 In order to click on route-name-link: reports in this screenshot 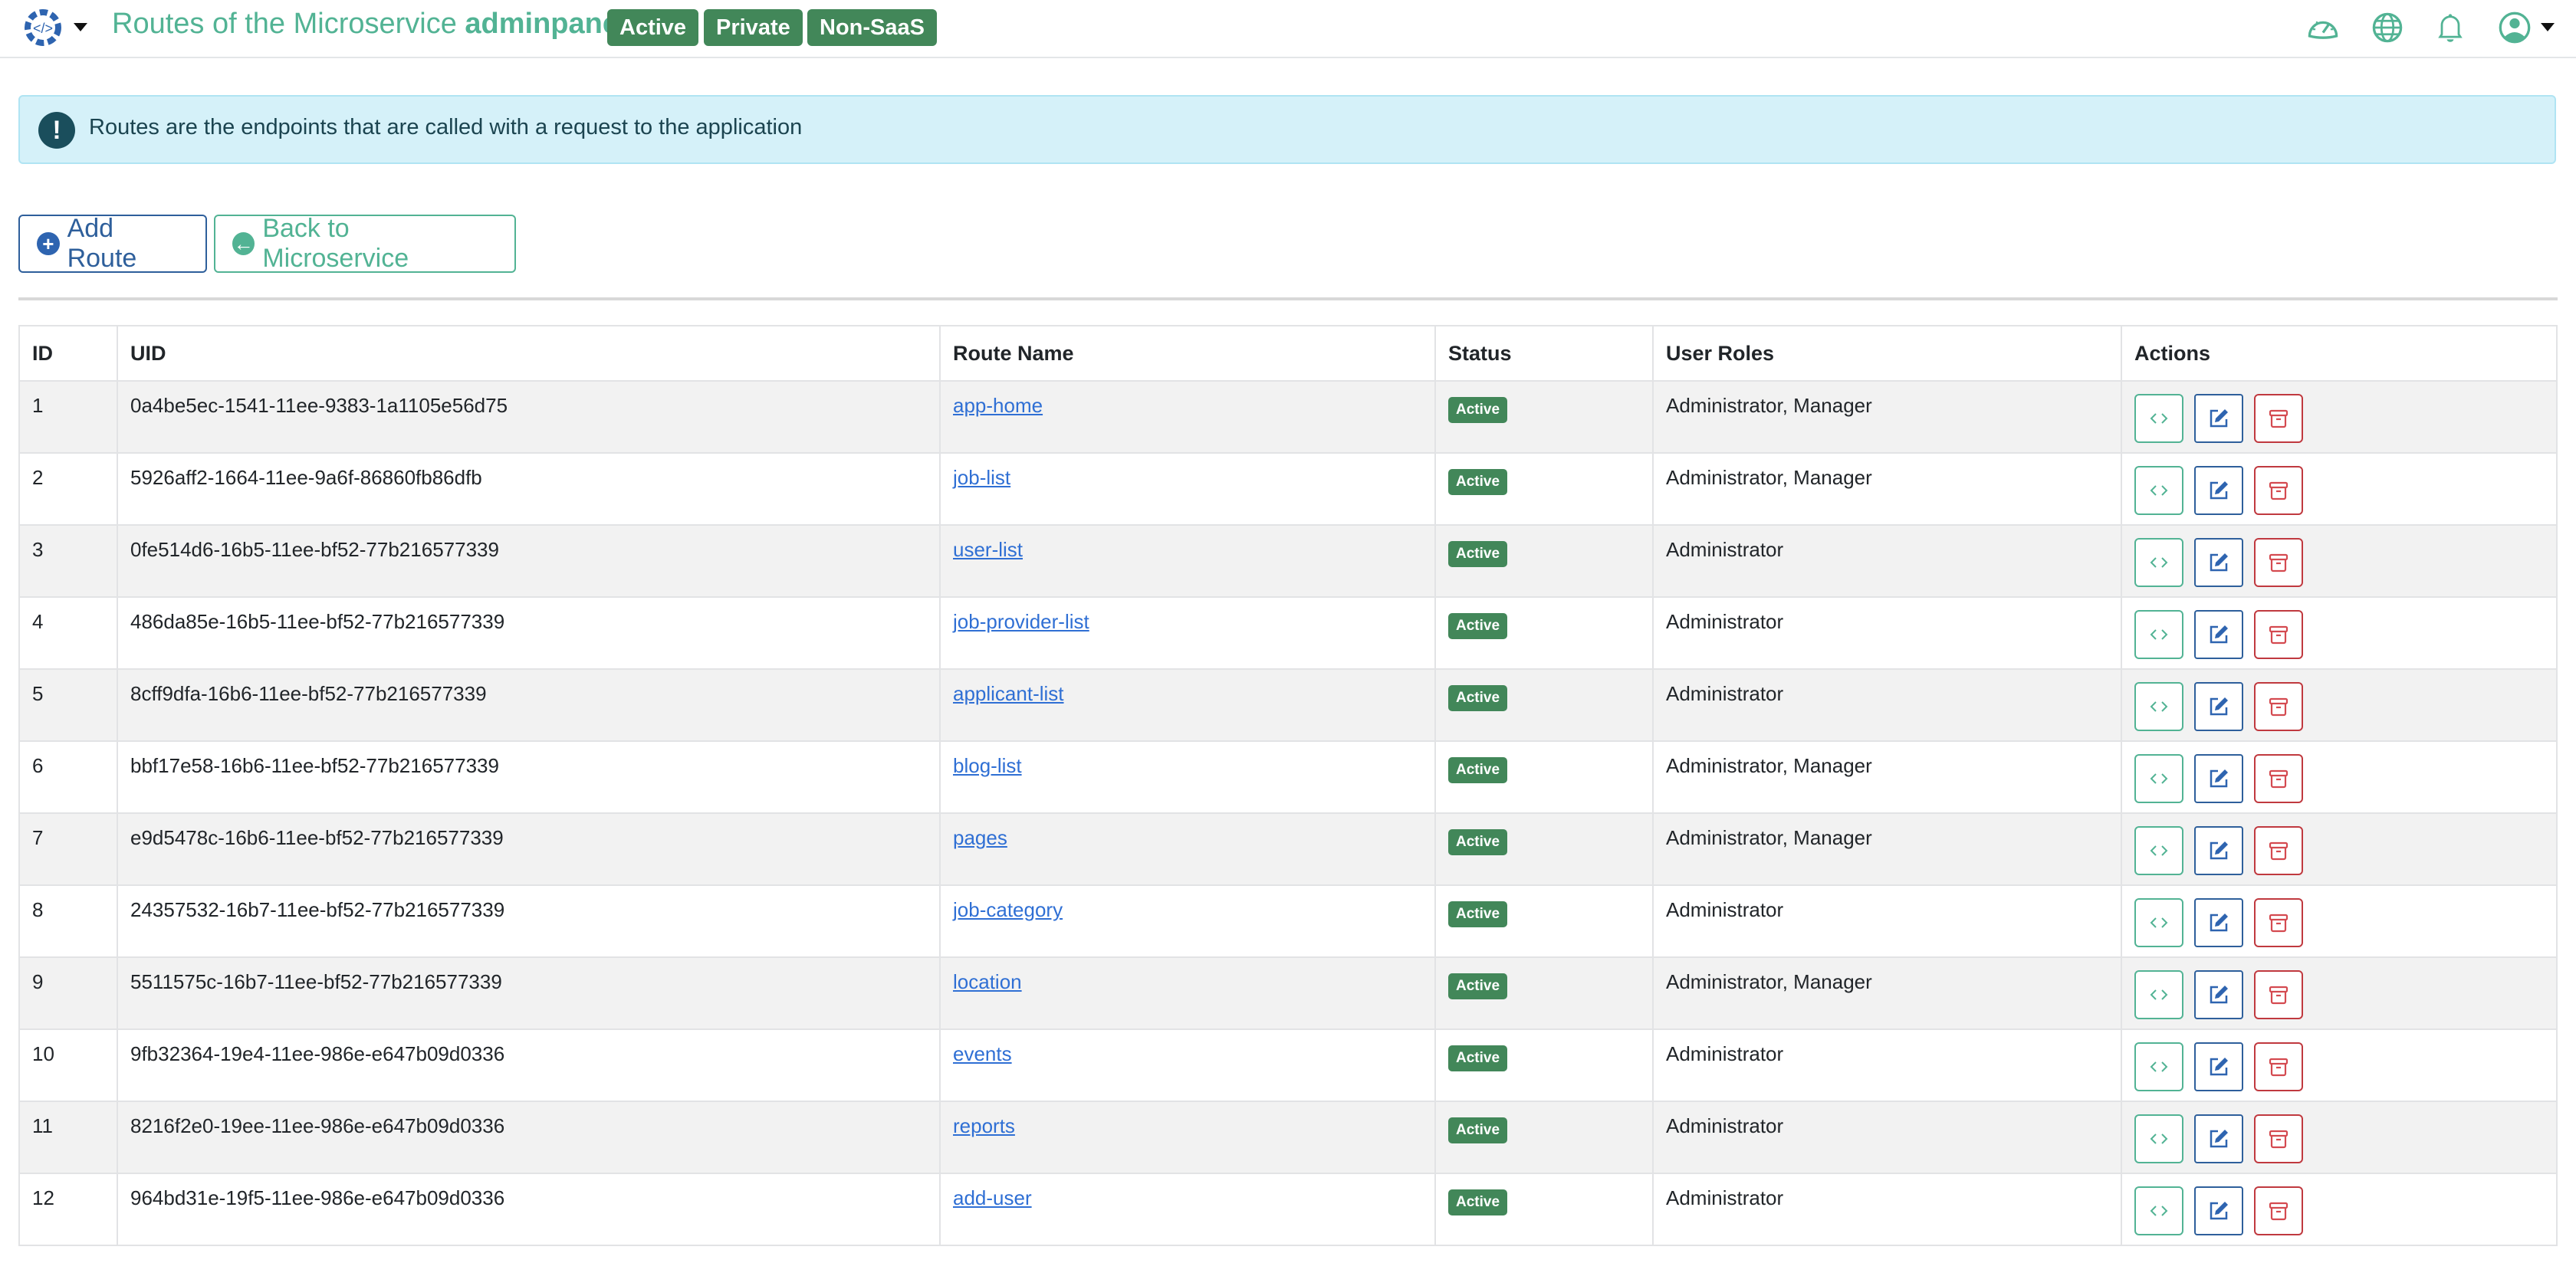, I will do `click(984, 1126)`.